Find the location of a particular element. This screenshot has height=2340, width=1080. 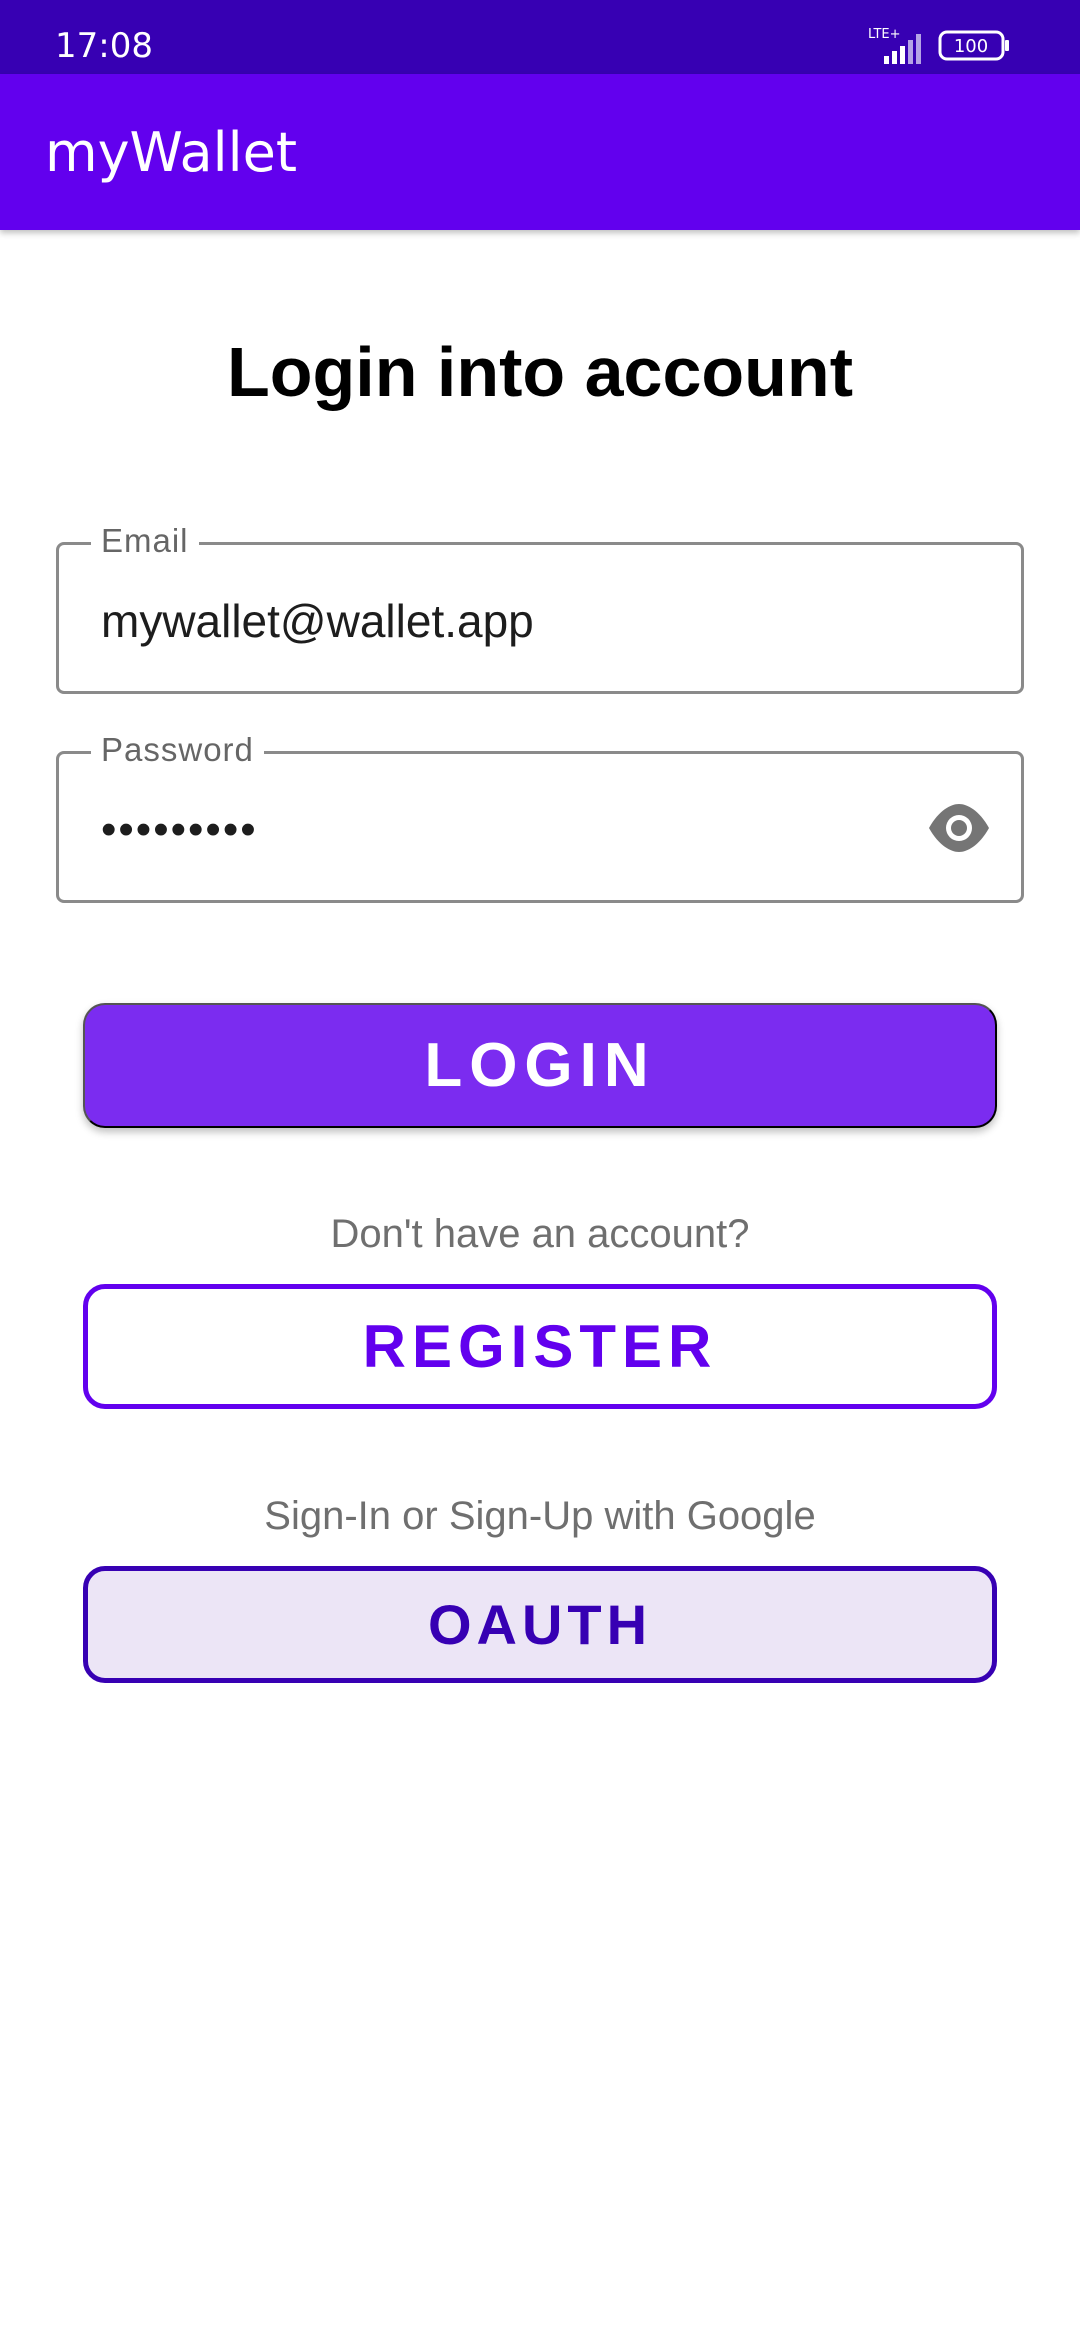

password-input: ••••••••• is located at coordinates (179, 830).